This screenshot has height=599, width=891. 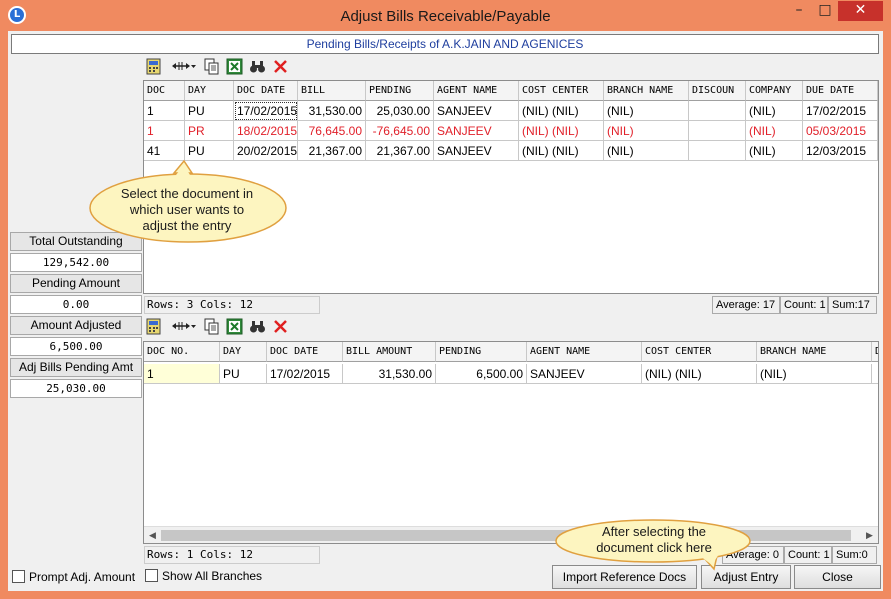 What do you see at coordinates (389, 352) in the screenshot?
I see `column-header-bill-amount: BILL AMOUNT` at bounding box center [389, 352].